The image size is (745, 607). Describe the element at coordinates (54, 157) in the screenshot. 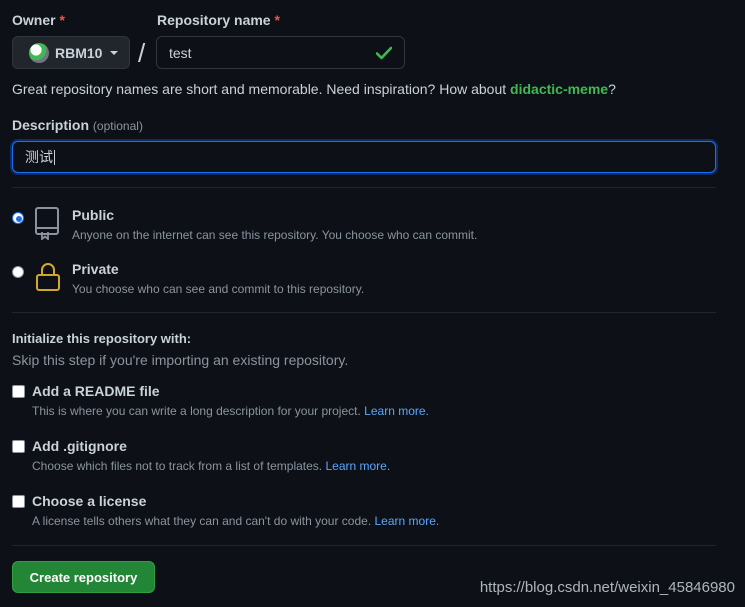

I see `text-cursor` at that location.